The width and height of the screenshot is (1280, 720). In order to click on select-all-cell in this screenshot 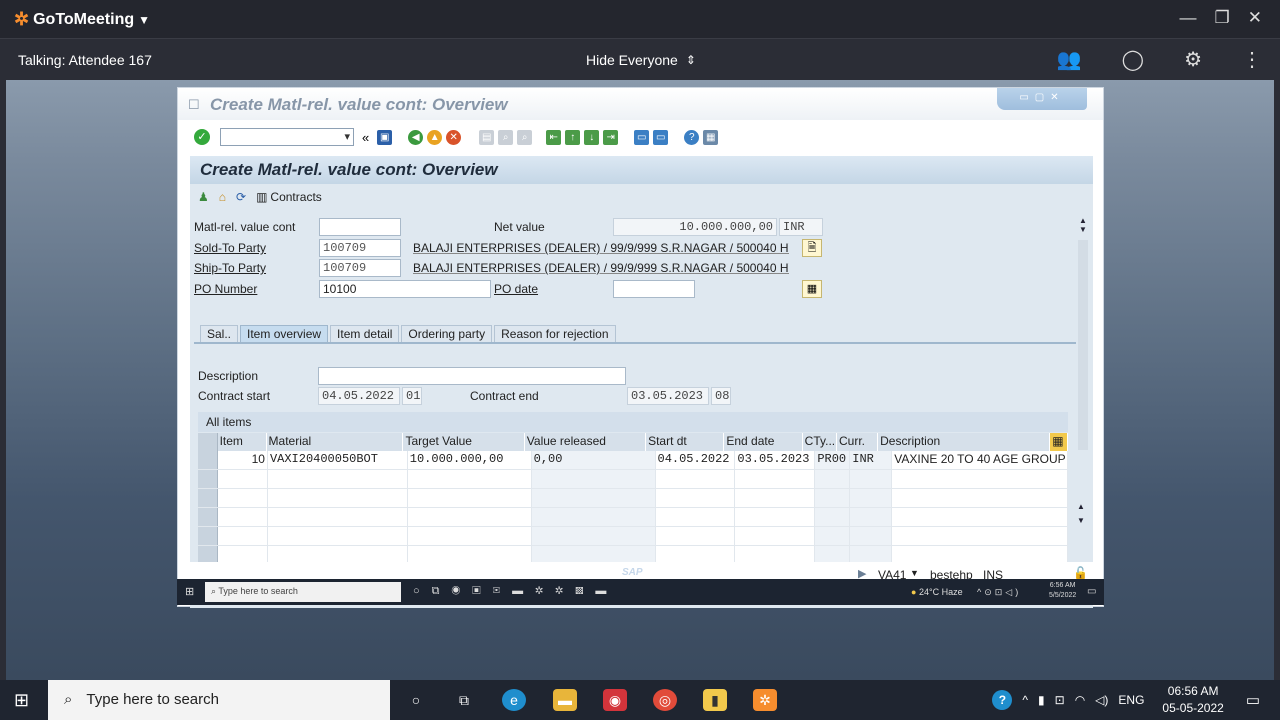, I will do `click(208, 442)`.